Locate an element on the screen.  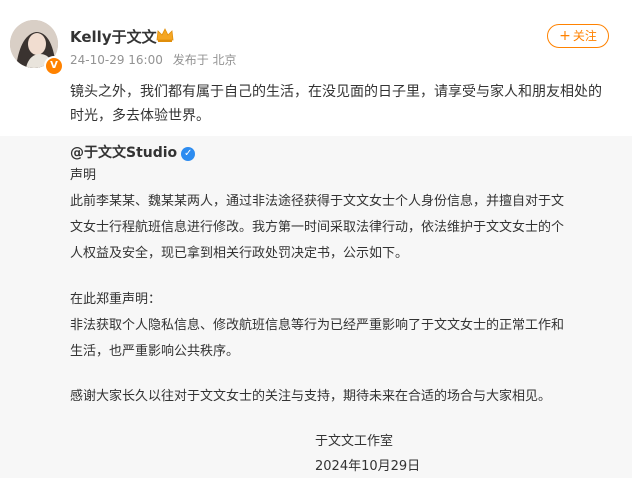
follow-button: + 关注 is located at coordinates (578, 36).